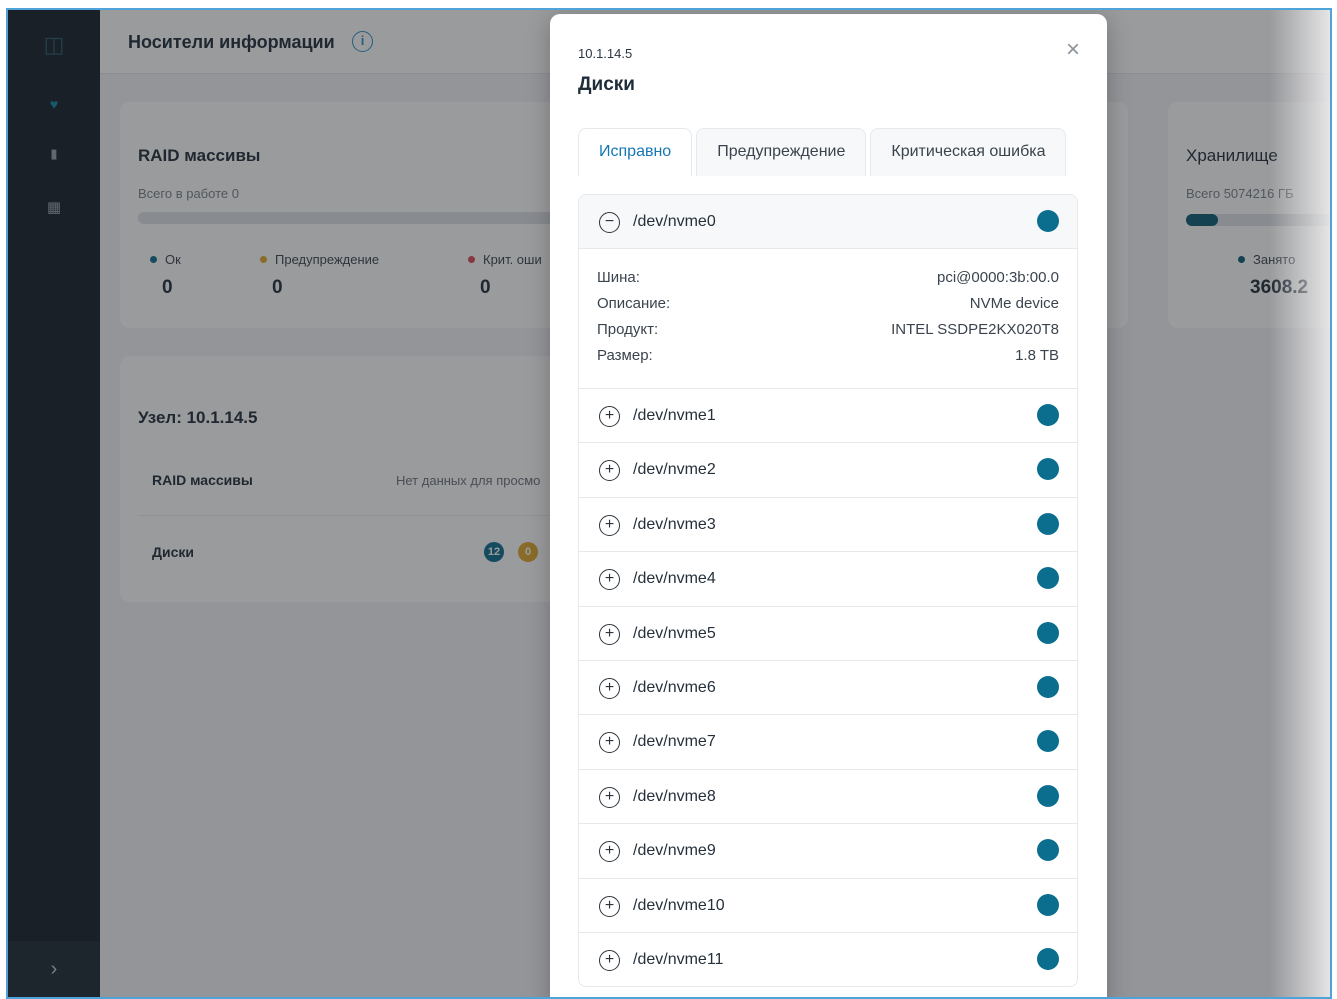 The width and height of the screenshot is (1337, 999). I want to click on disk-row-nvme8: + /dev/nvme8, so click(828, 795).